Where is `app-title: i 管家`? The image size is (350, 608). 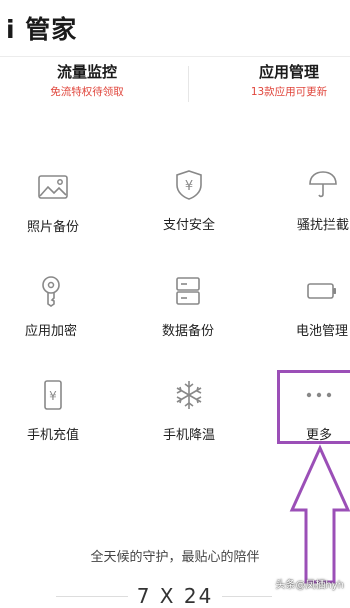
app-title: i 管家 is located at coordinates (42, 29).